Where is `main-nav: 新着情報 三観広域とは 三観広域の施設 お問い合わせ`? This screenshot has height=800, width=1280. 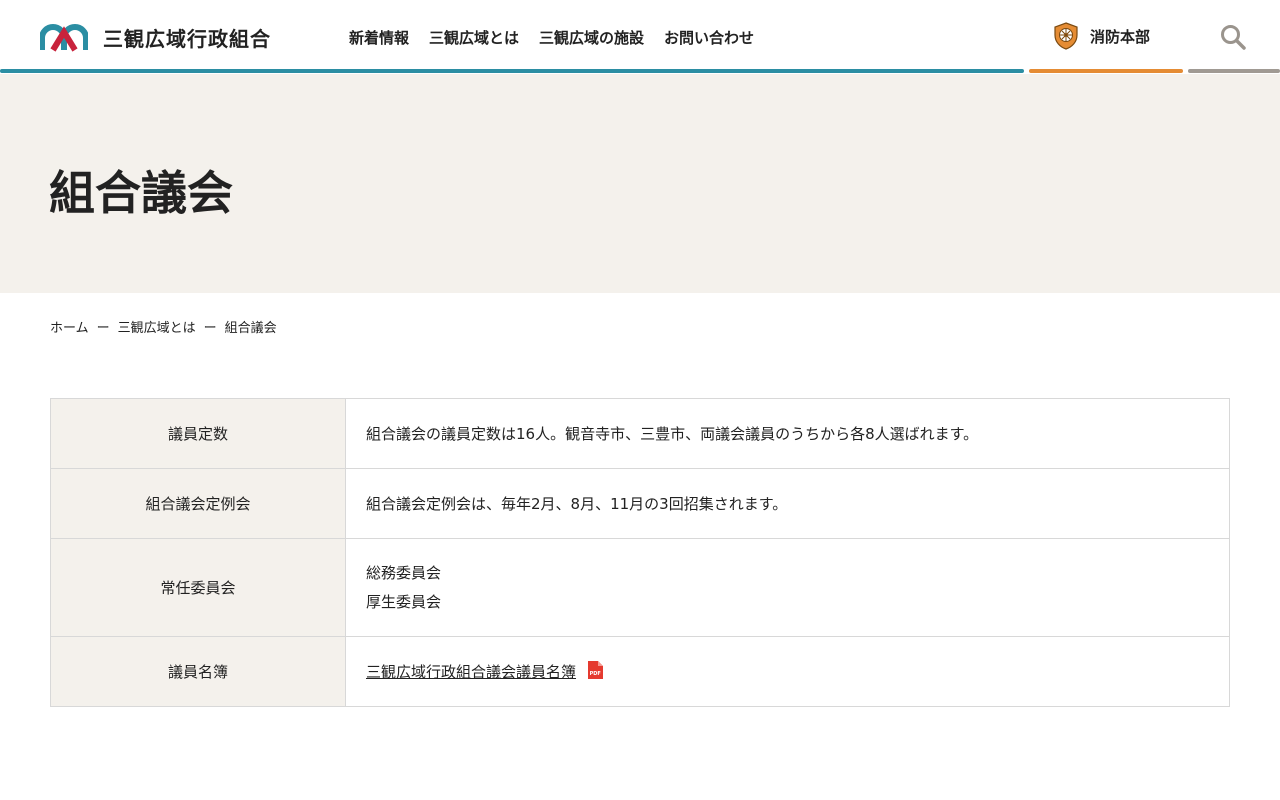
main-nav: 新着情報 三観広域とは 三観広域の施設 お問い合わせ is located at coordinates (551, 37).